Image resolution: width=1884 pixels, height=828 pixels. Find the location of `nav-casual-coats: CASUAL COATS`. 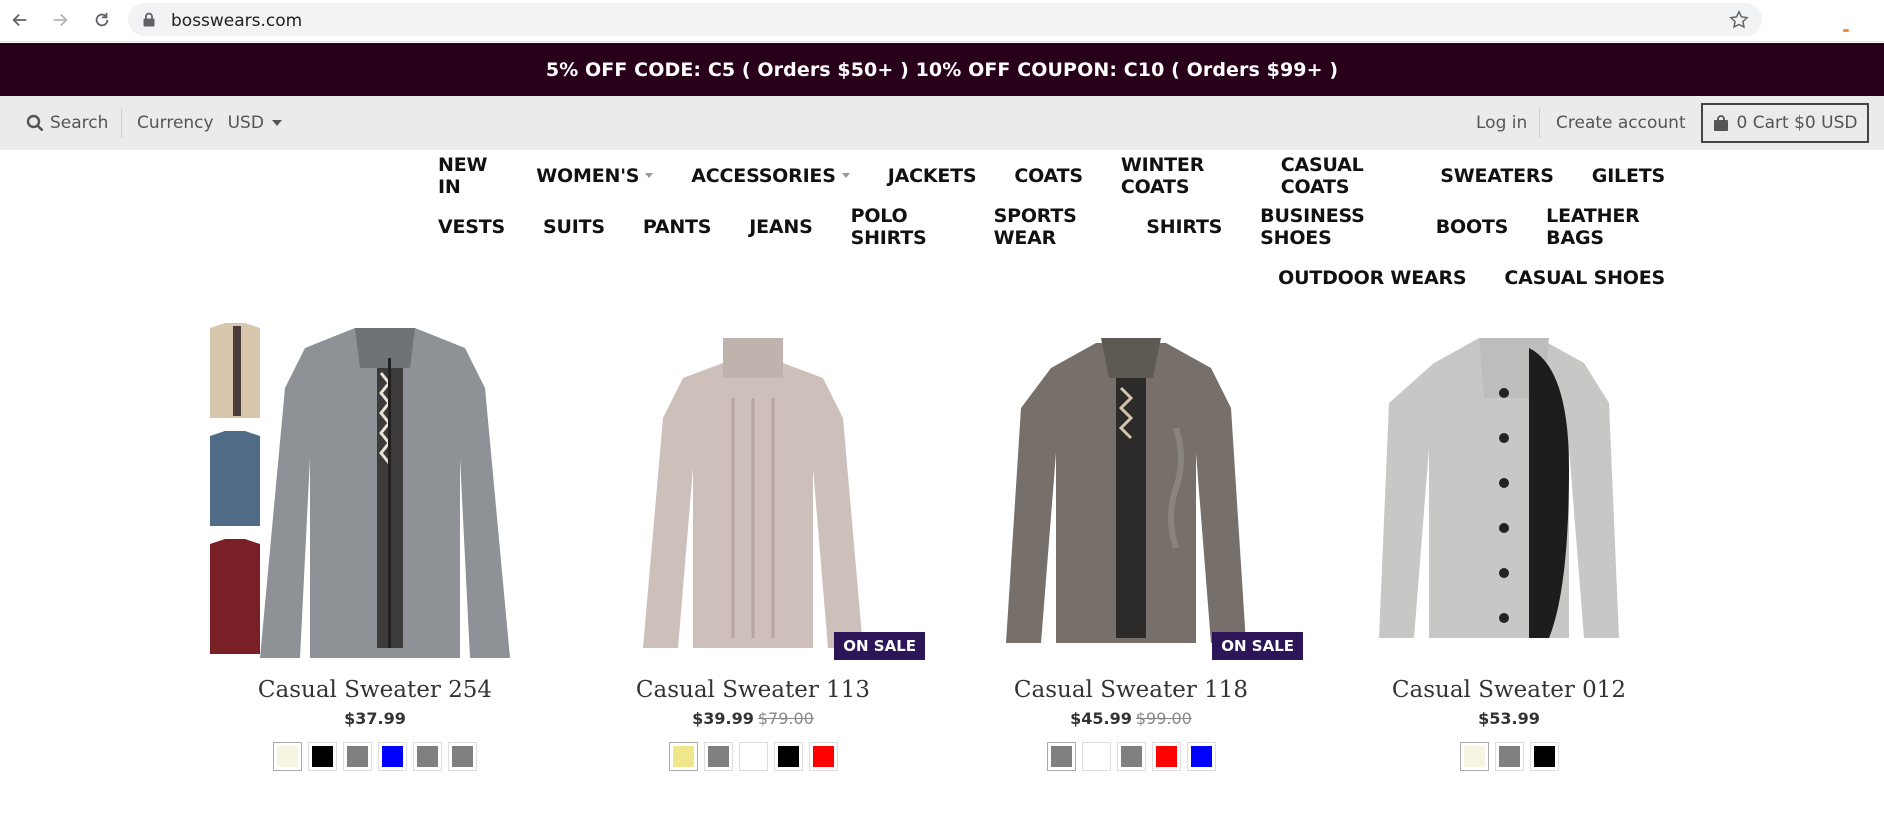

nav-casual-coats: CASUAL COATS is located at coordinates (1342, 176).